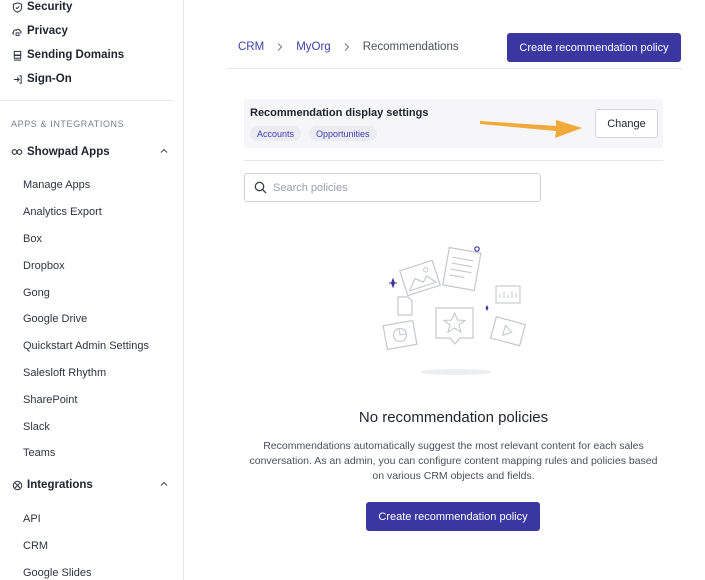 The image size is (705, 580). Describe the element at coordinates (17, 31) in the screenshot. I see `cloud-lock-icon` at that location.